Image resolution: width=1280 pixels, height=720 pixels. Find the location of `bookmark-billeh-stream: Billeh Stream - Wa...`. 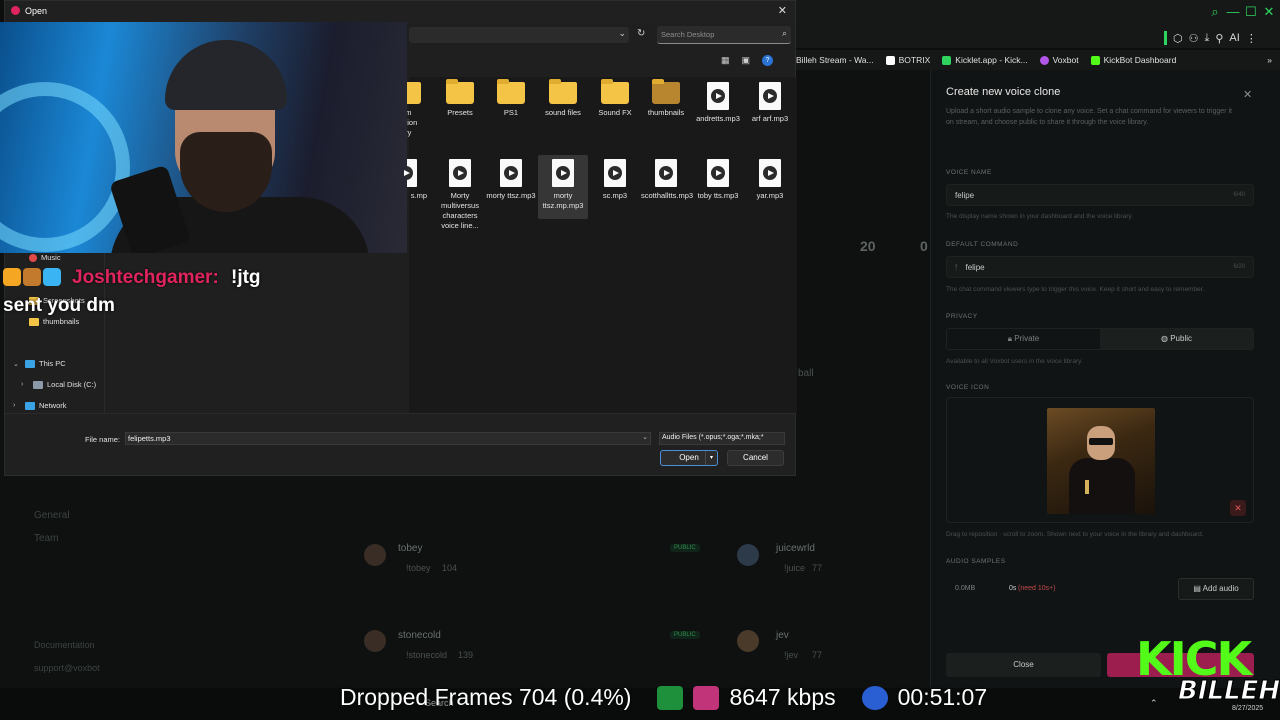

bookmark-billeh-stream: Billeh Stream - Wa... is located at coordinates (835, 60).